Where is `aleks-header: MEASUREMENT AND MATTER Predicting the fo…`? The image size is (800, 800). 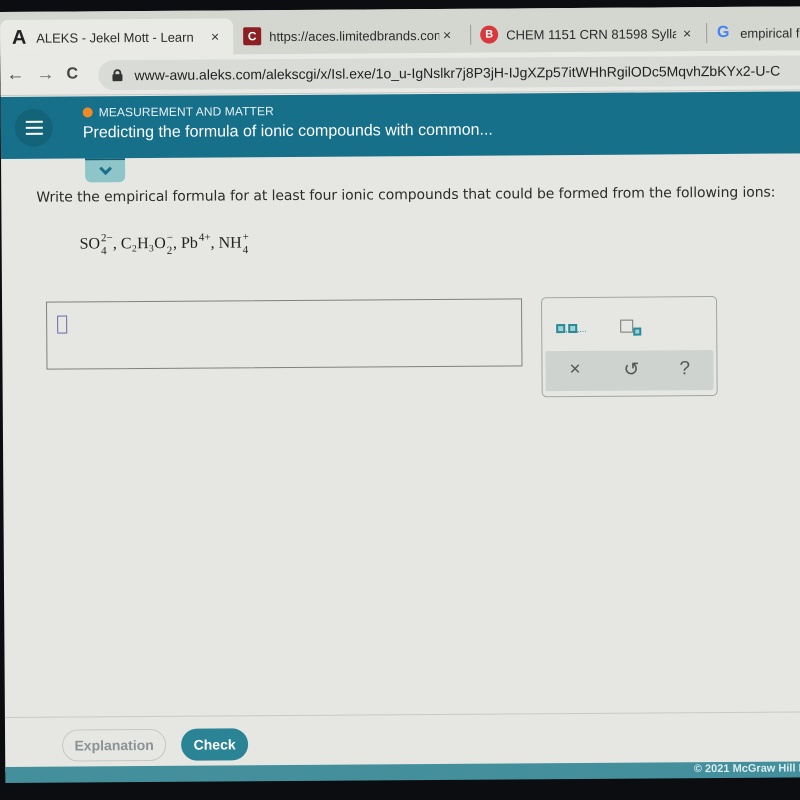 aleks-header: MEASUREMENT AND MATTER Predicting the fo… is located at coordinates (400, 125).